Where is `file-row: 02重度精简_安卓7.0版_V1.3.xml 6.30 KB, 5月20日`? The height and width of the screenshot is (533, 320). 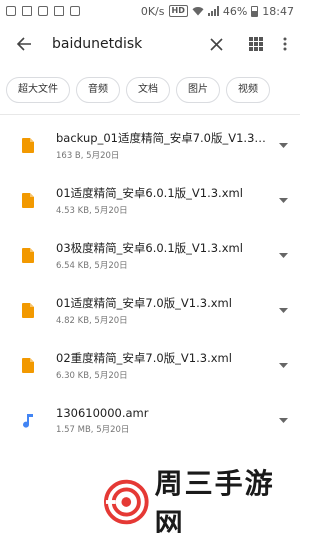 file-row: 02重度精简_安卓7.0版_V1.3.xml 6.30 KB, 5月20日 is located at coordinates (150, 365).